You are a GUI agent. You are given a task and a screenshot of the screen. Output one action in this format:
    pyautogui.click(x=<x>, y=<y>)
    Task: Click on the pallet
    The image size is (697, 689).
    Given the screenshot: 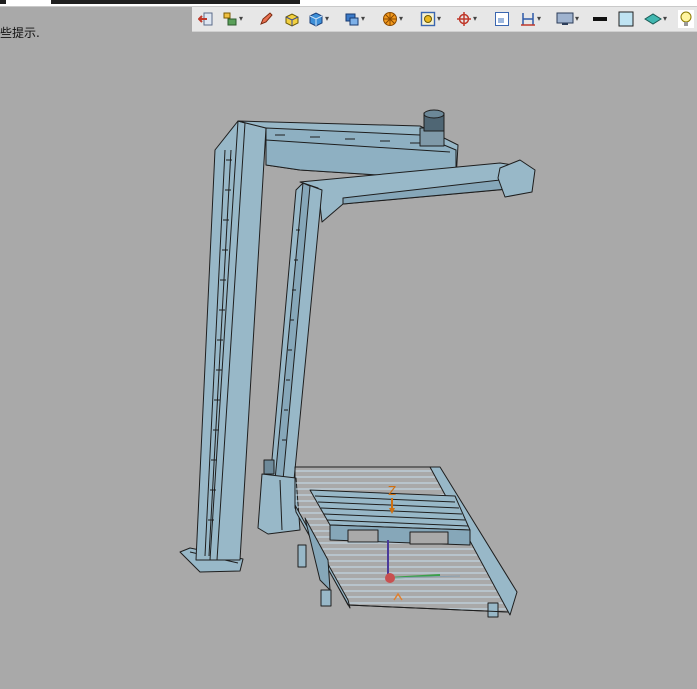 What is the action you would take?
    pyautogui.click(x=390, y=517)
    